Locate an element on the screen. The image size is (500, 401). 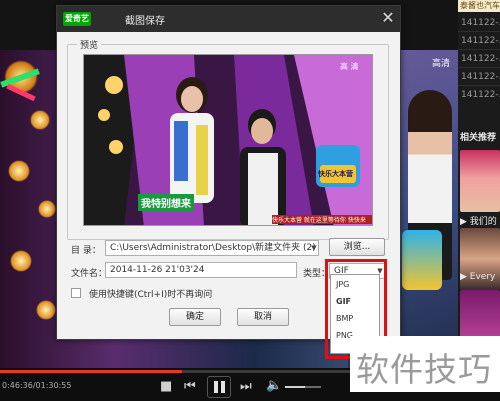
next-icon: ⏭ is located at coordinates (246, 386).